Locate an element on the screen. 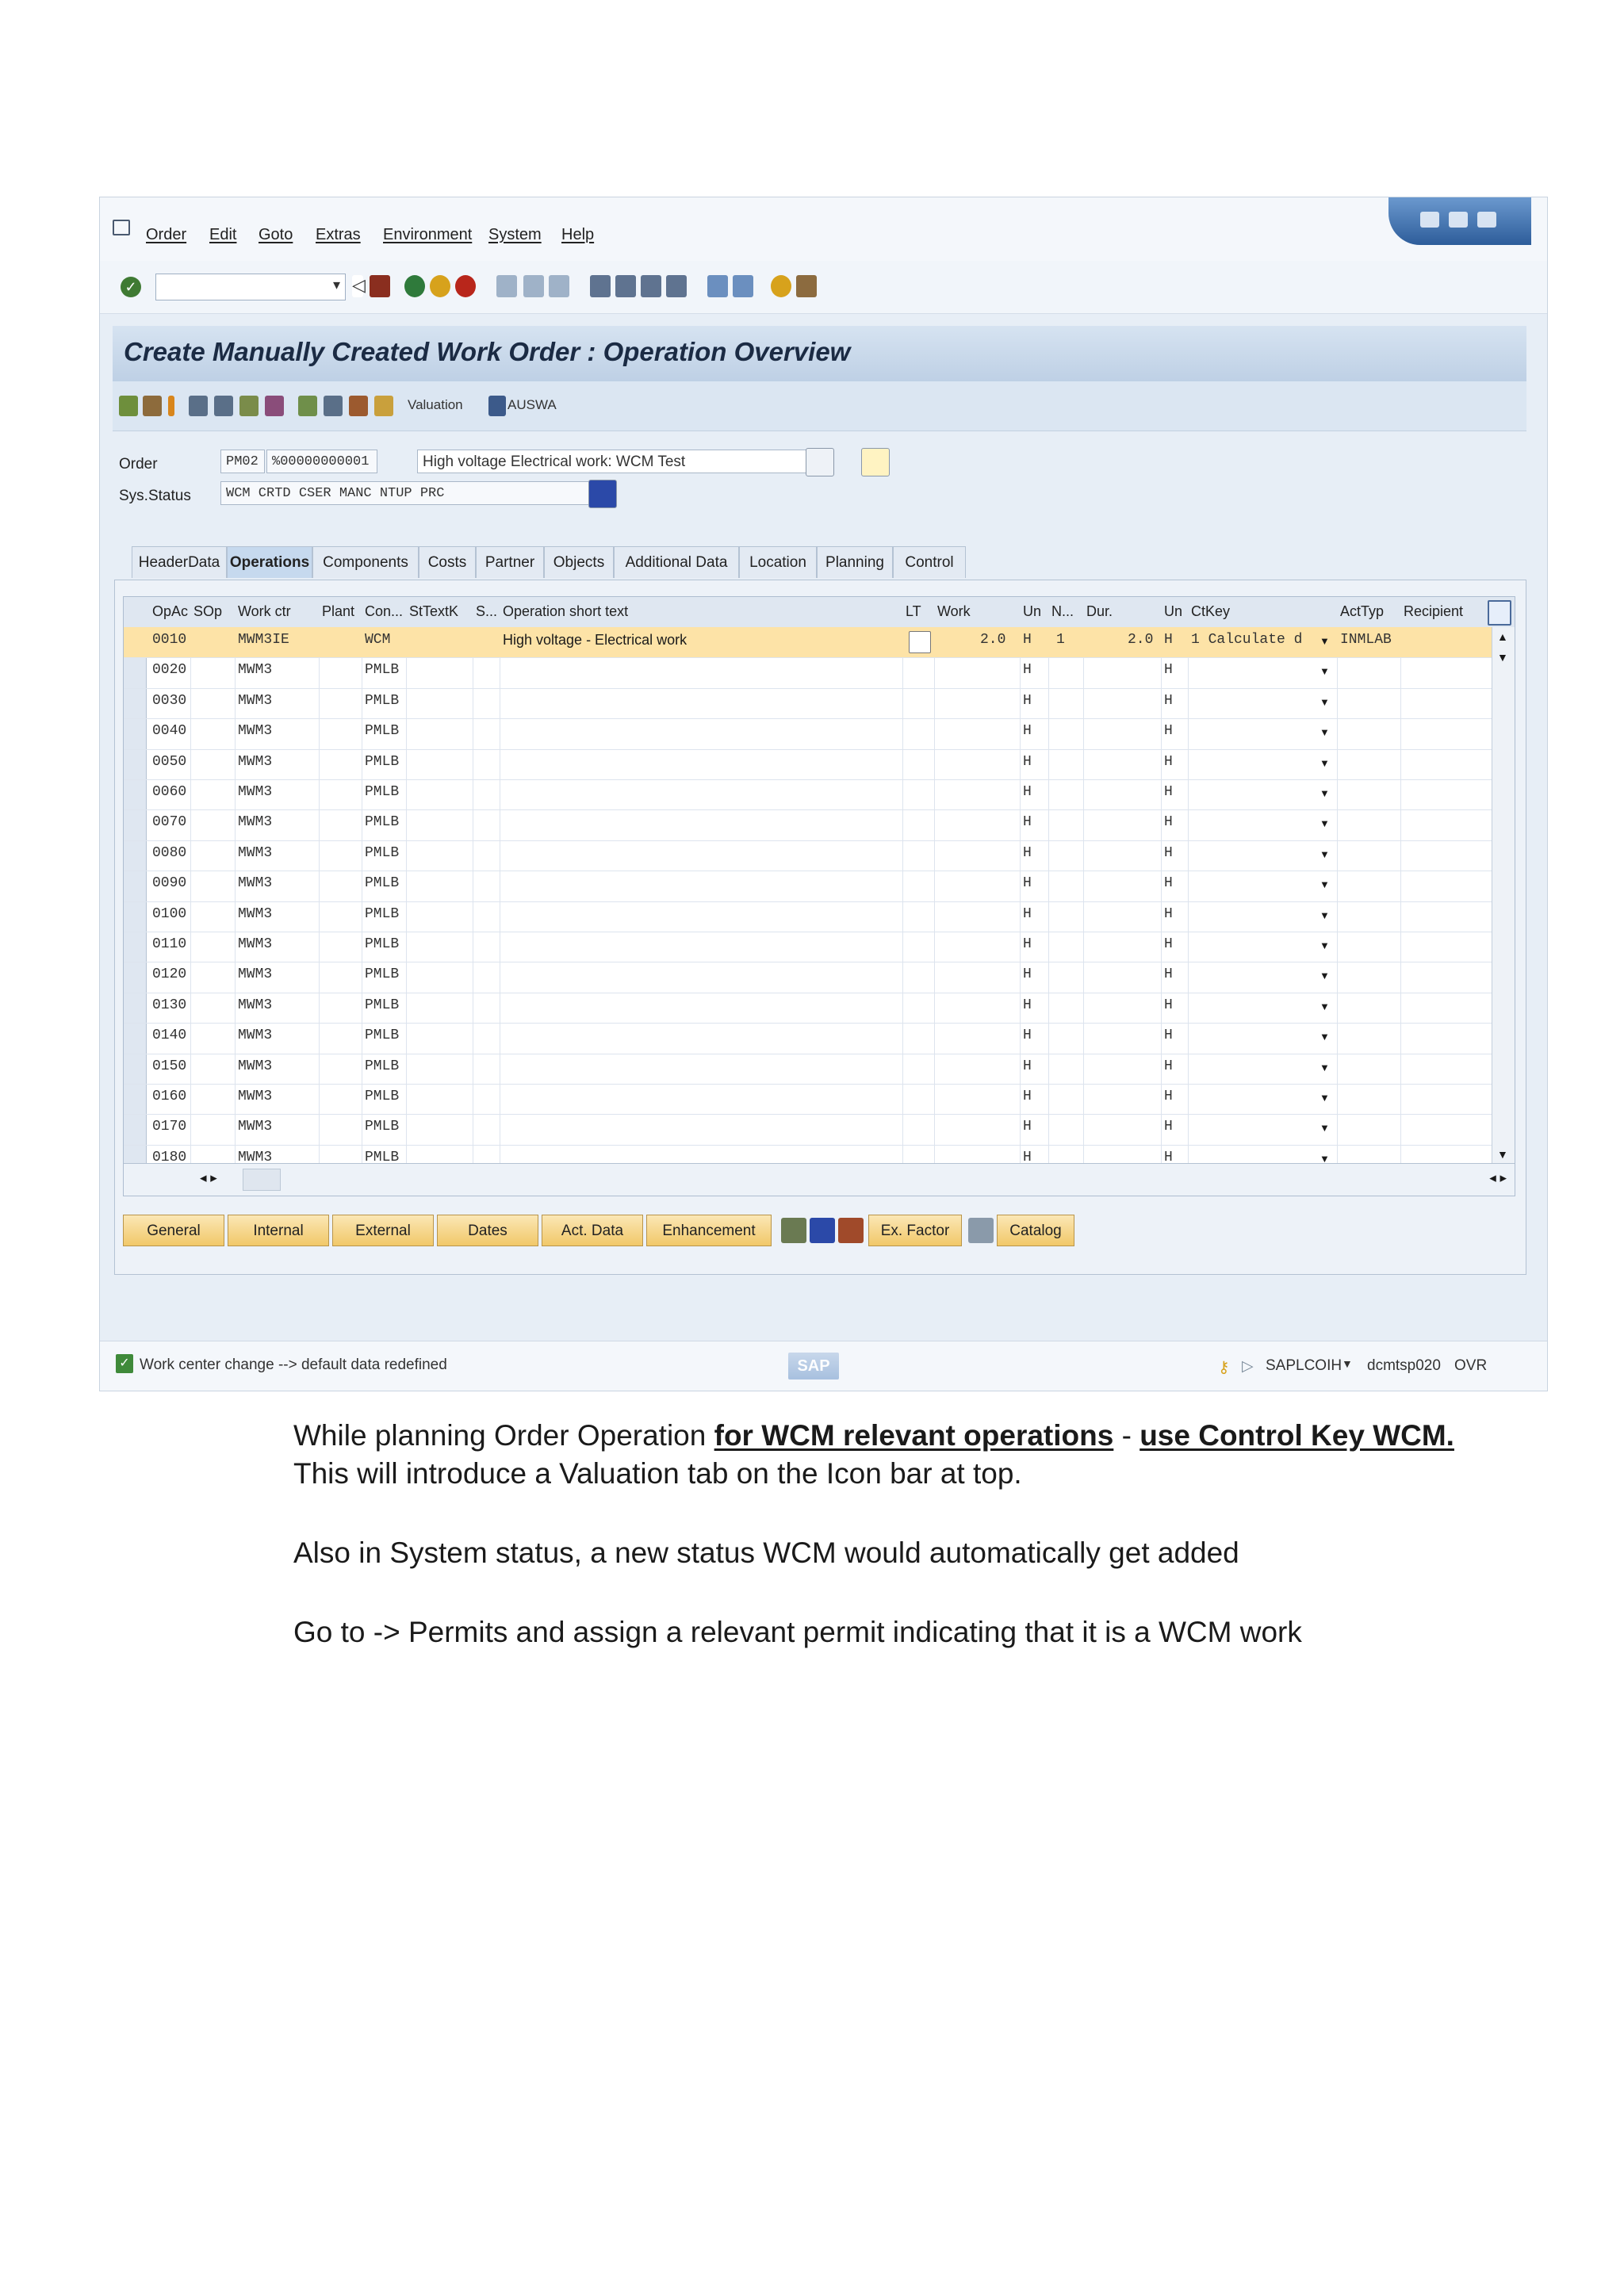 The image size is (1624, 2296). key-icon: ⚷ is located at coordinates (1224, 1367).